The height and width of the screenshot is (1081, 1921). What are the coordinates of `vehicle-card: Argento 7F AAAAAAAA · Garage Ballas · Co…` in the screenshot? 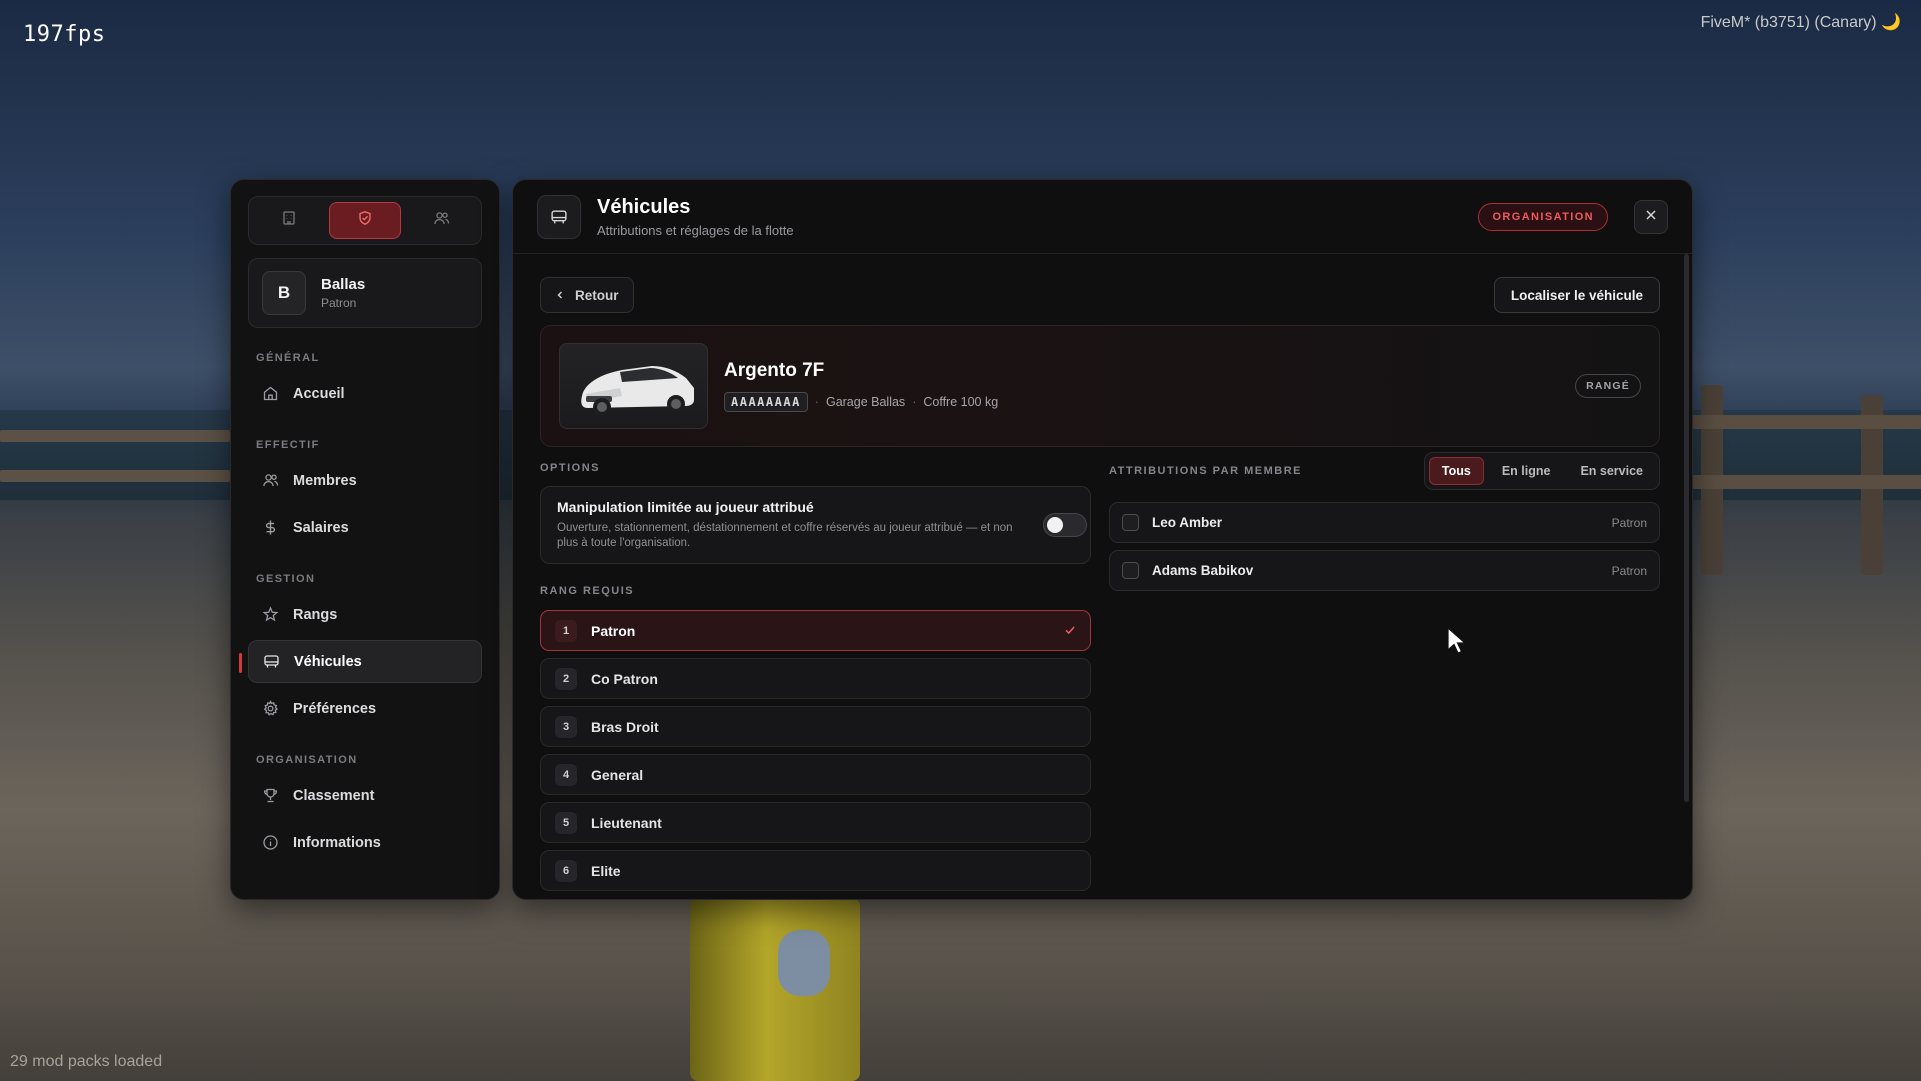 It's located at (1100, 386).